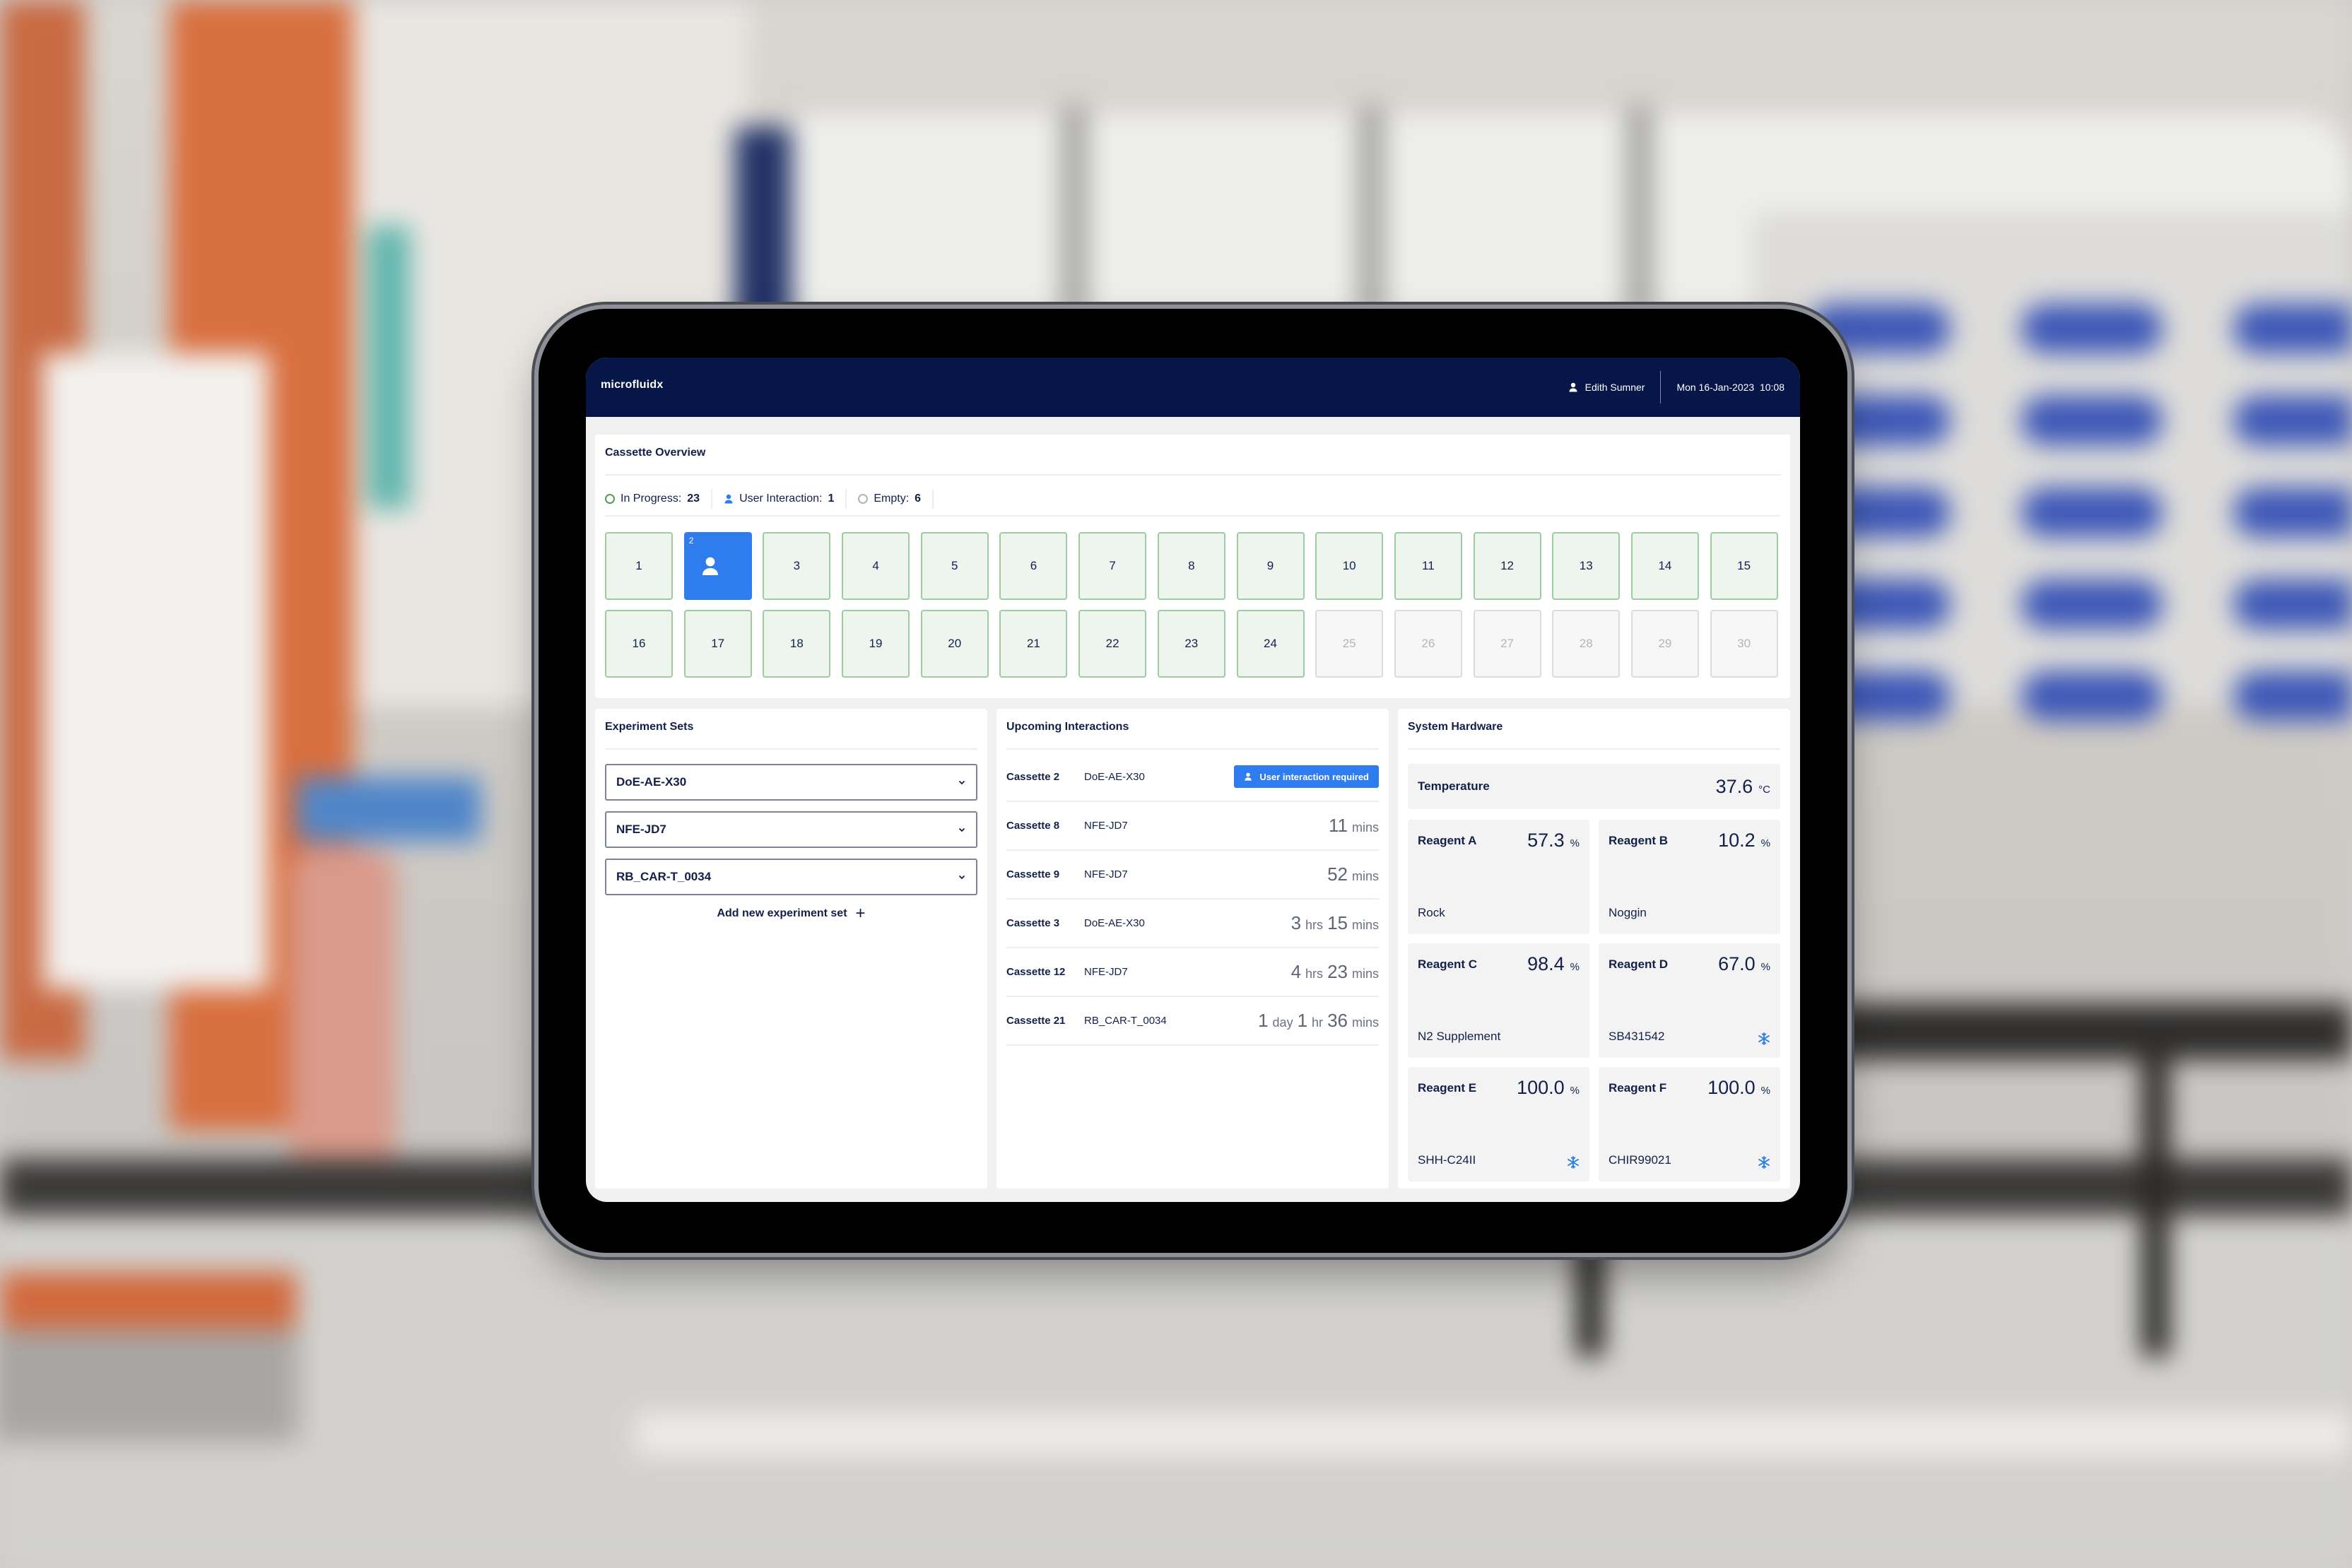  Describe the element at coordinates (1764, 789) in the screenshot. I see `temperature-unit: °C` at that location.